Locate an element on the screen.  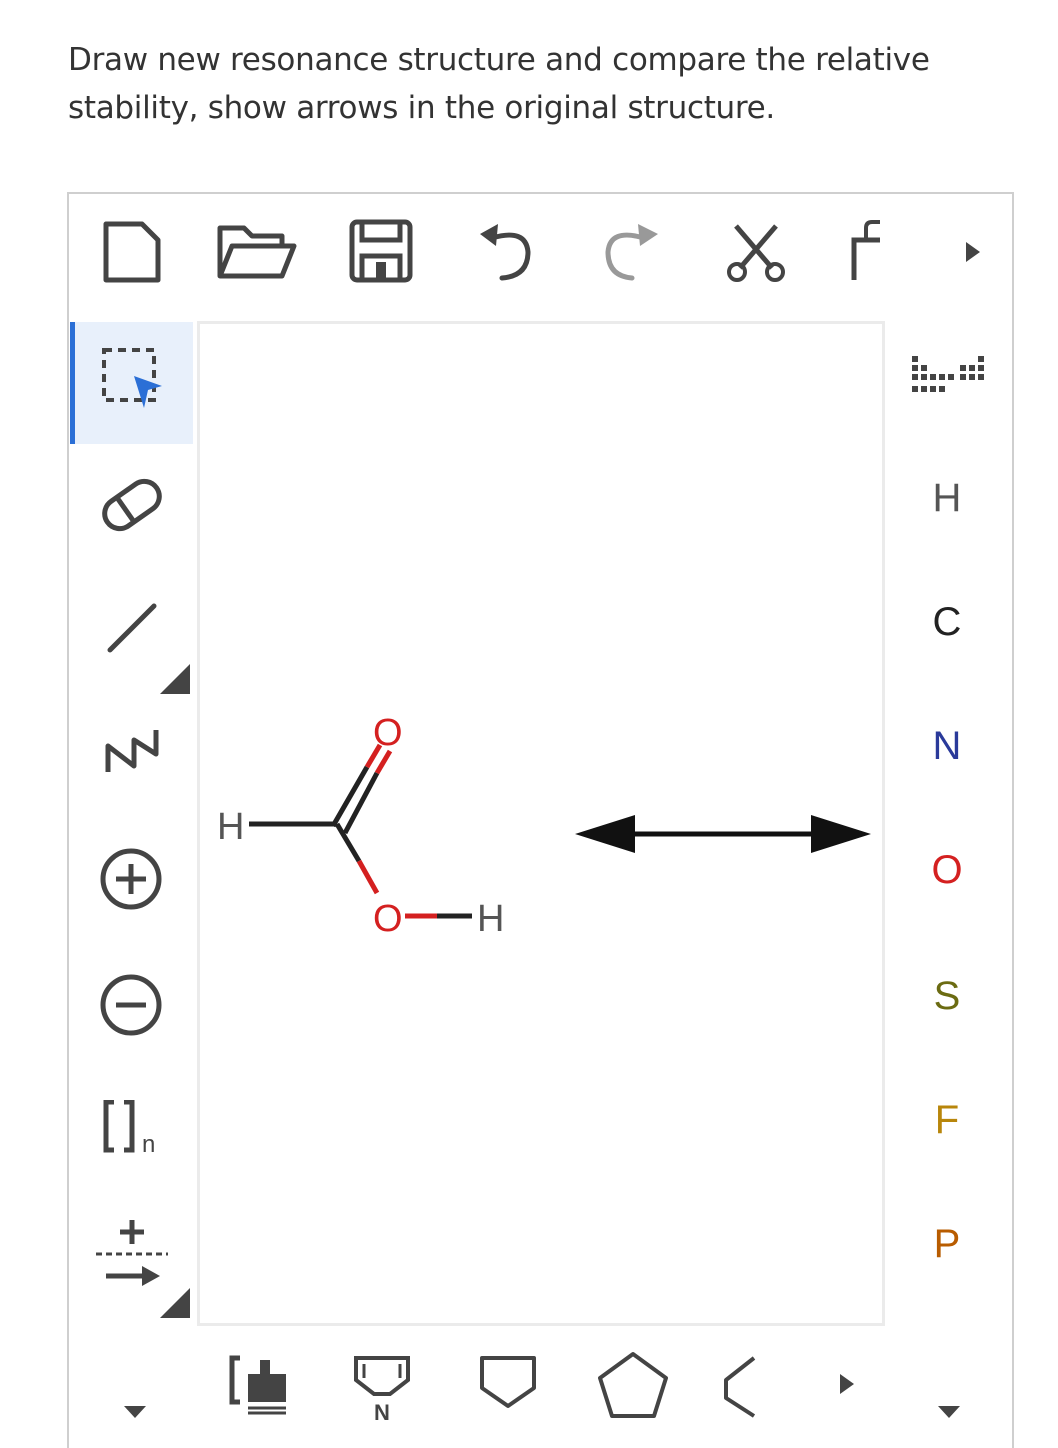
cut-icon is located at coordinates (756, 253).